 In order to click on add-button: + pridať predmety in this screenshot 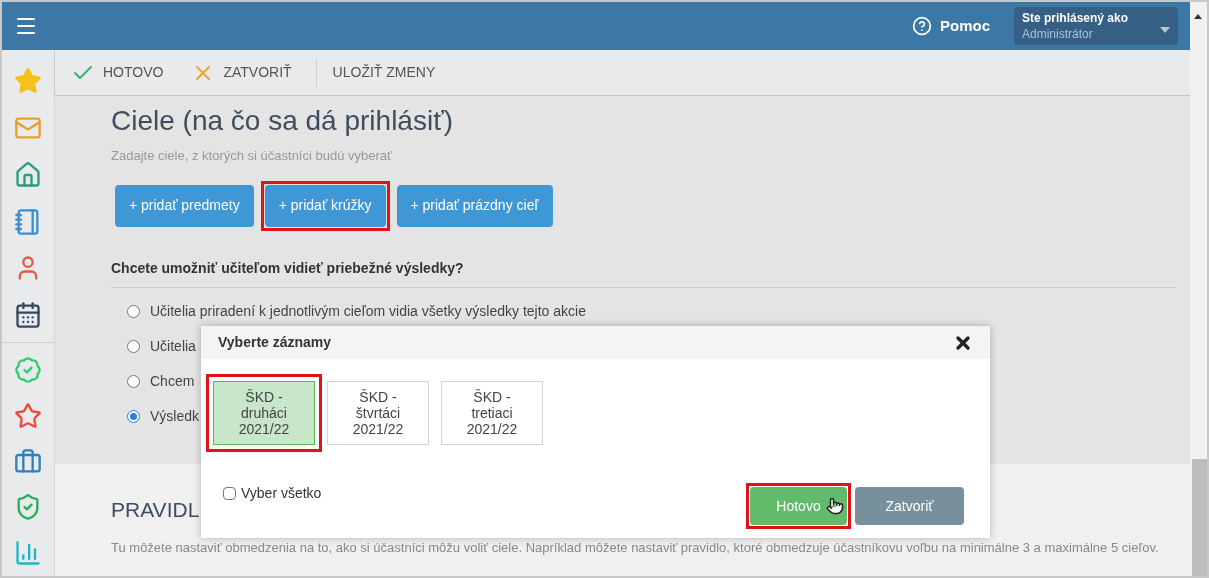, I will do `click(184, 205)`.